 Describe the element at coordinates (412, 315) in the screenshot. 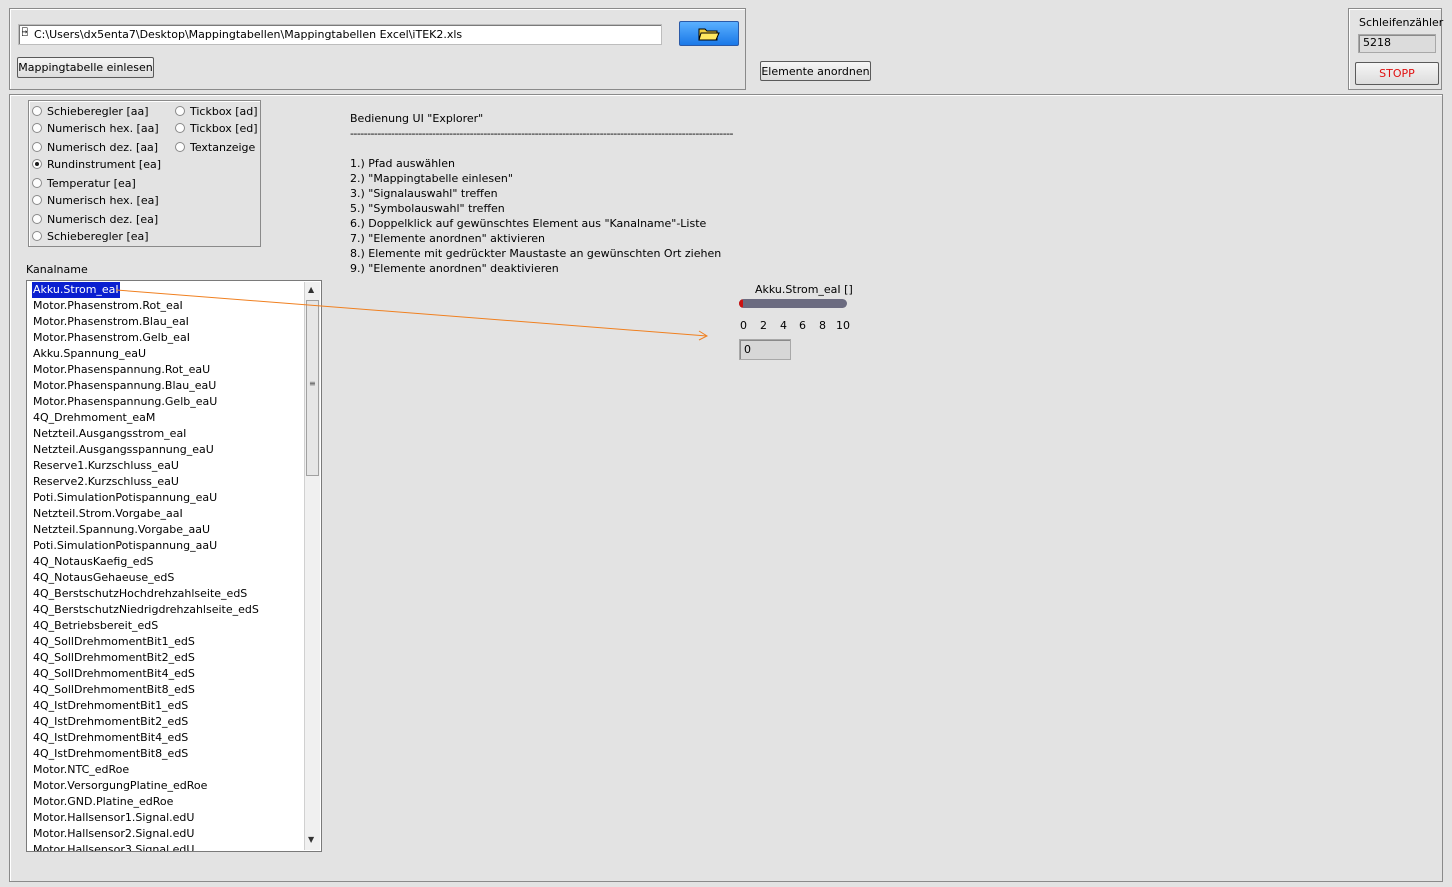

I see `drag-line` at that location.